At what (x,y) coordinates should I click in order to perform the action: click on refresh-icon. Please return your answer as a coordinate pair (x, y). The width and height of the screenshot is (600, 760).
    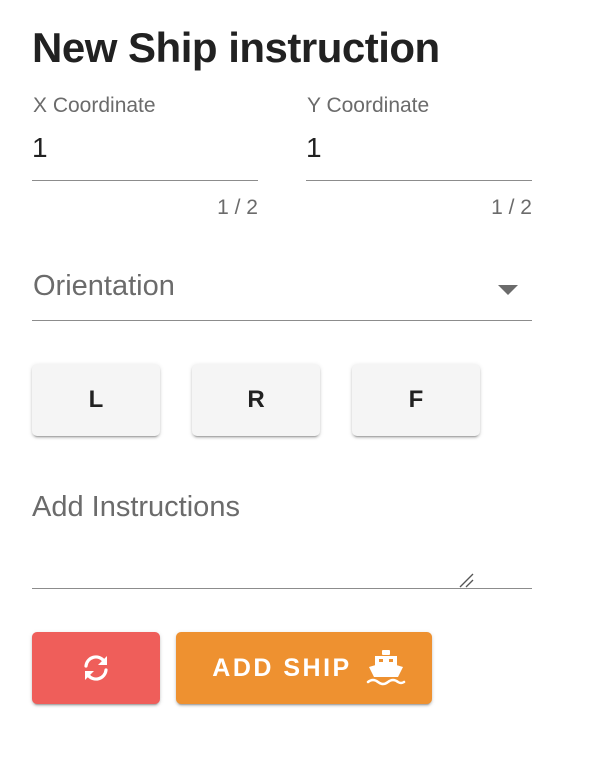
    Looking at the image, I should click on (96, 668).